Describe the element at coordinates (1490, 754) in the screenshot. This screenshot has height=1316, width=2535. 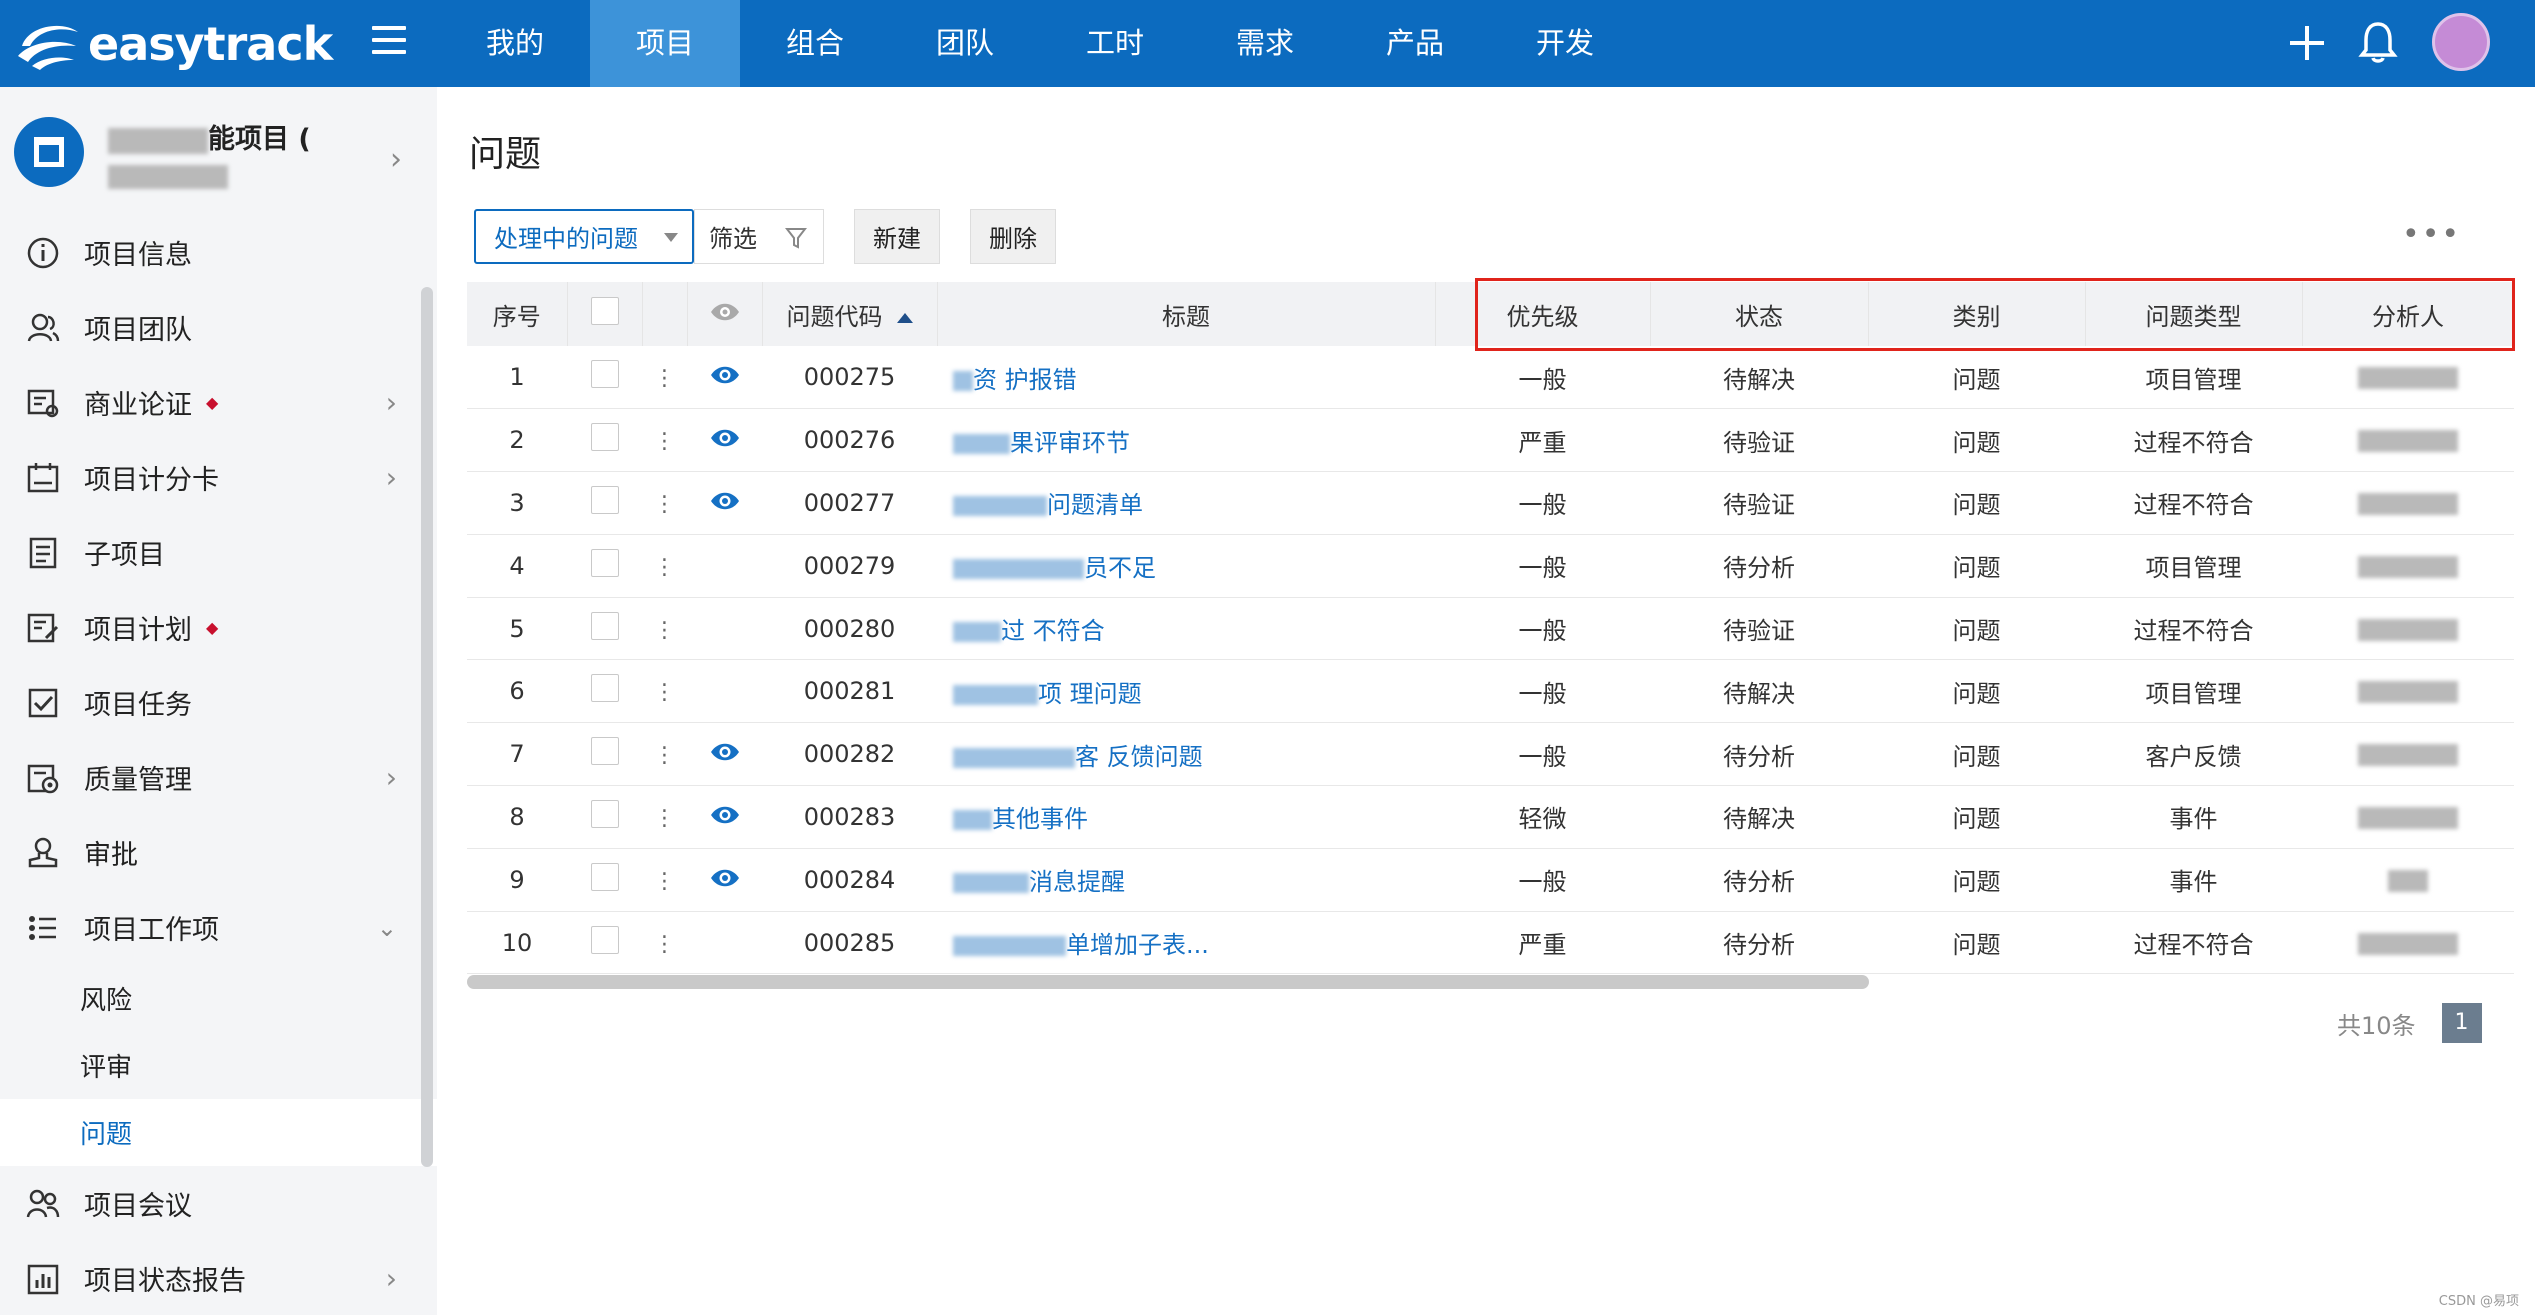
I see `table-row: 7⋮000282客 反馈问题一般待分析问题客户反馈` at that location.